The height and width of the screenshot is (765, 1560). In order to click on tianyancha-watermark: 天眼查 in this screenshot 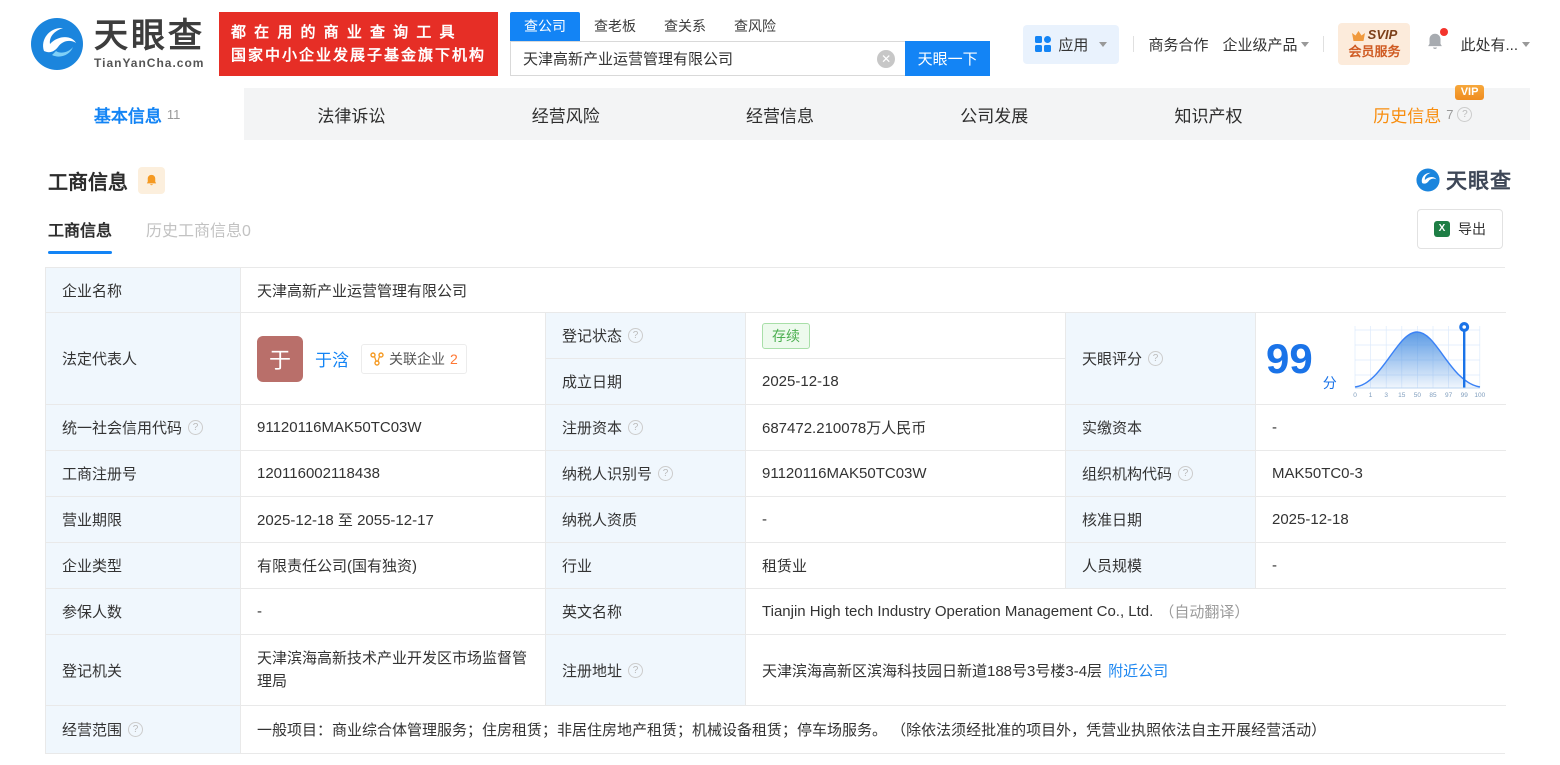, I will do `click(1464, 180)`.